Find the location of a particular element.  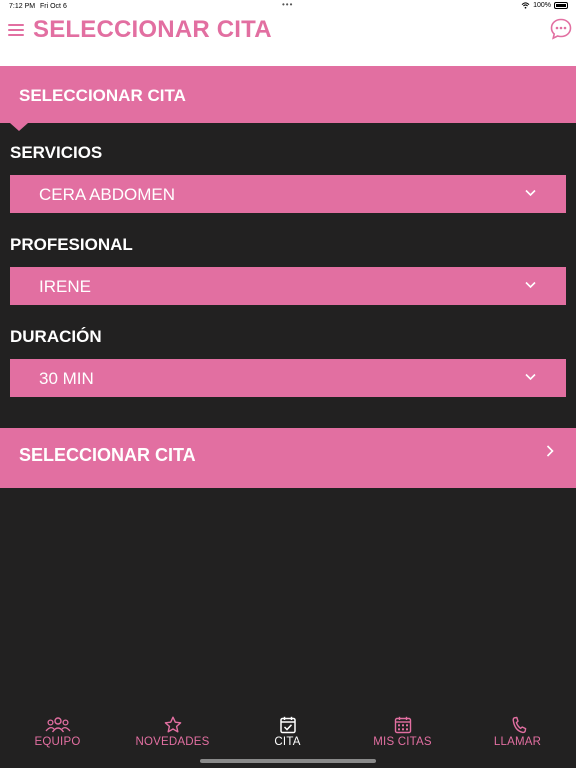

services-value: CERA ABDOMEN is located at coordinates (107, 194).